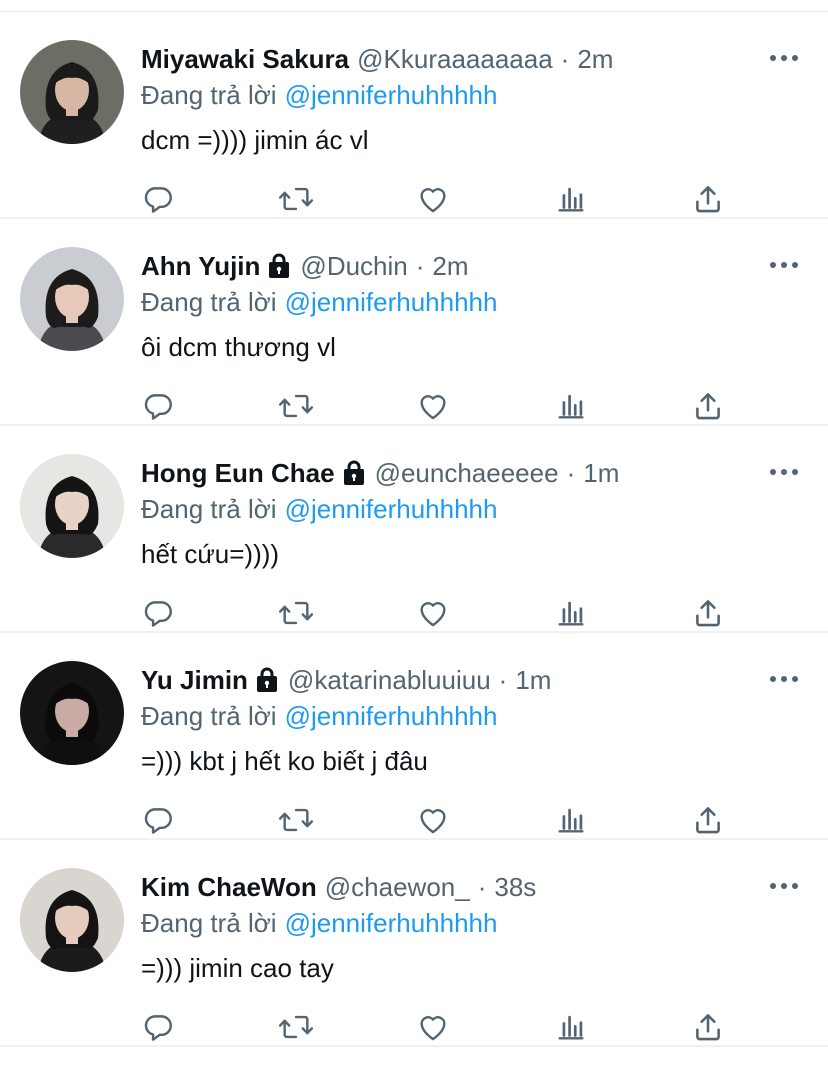 This screenshot has height=1067, width=828. I want to click on user-handle: @Kkuraaaaaaaa, so click(455, 59).